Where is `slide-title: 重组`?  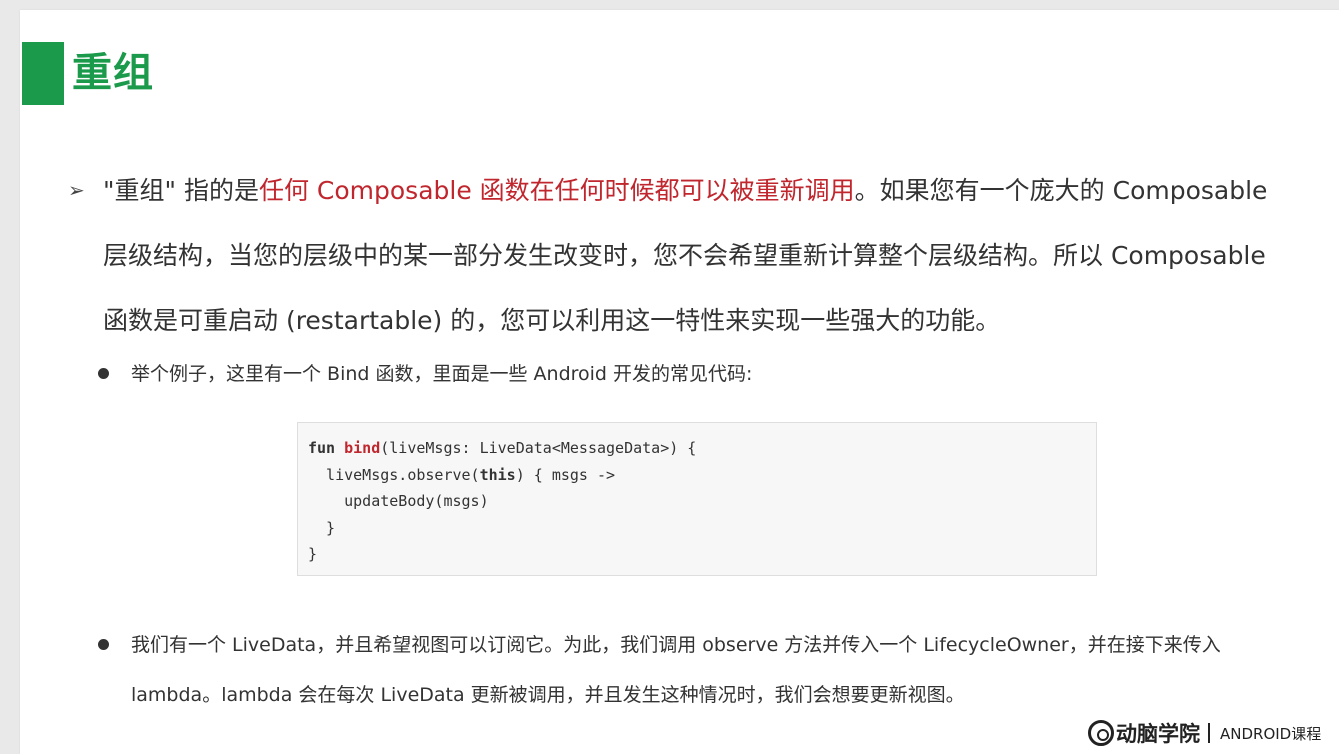 slide-title: 重组 is located at coordinates (113, 73).